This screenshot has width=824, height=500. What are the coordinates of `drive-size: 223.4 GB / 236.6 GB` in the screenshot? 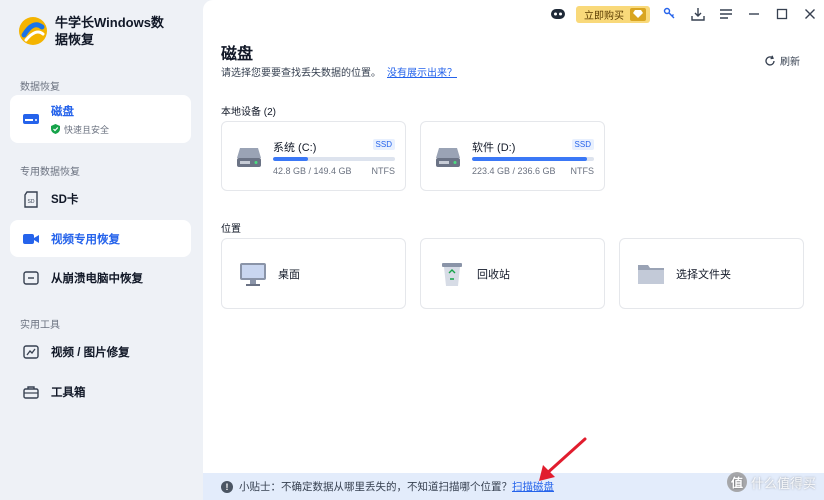 It's located at (514, 171).